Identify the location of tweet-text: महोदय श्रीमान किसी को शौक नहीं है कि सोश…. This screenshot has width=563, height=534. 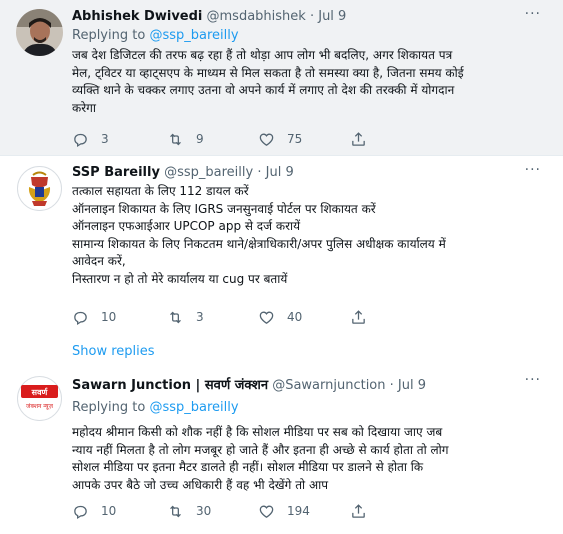
(307, 459).